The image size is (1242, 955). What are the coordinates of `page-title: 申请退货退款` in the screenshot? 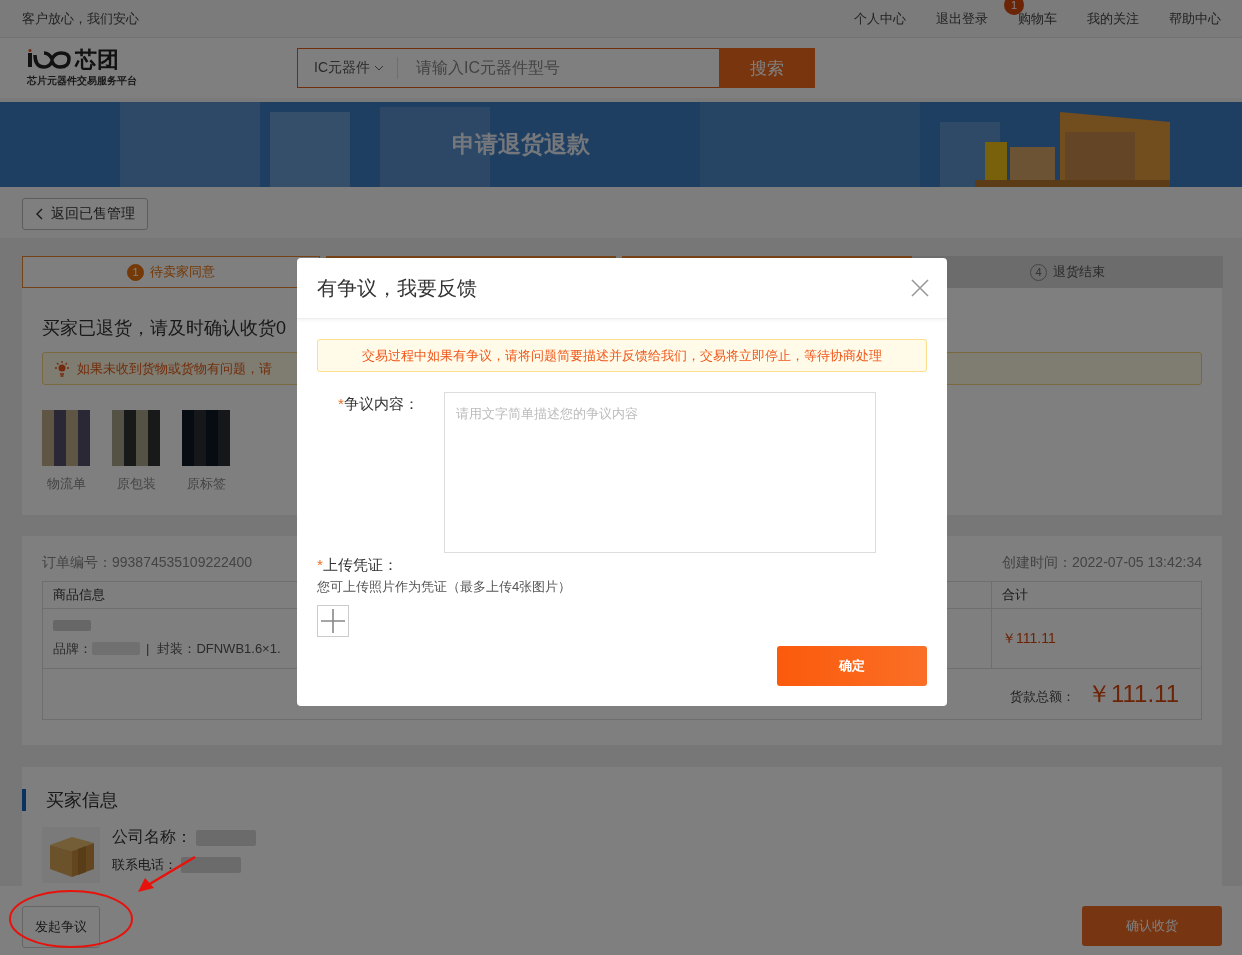 It's located at (521, 144).